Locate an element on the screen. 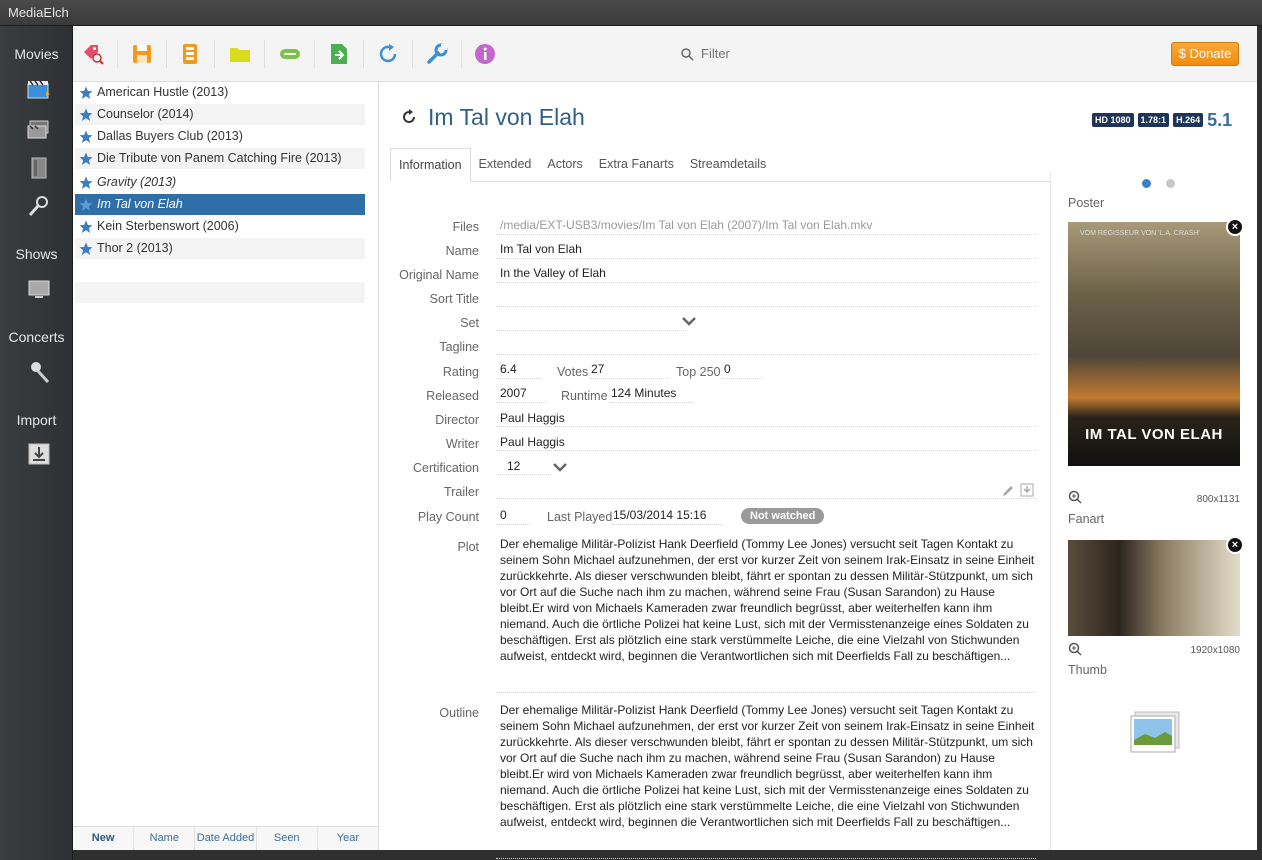 The width and height of the screenshot is (1262, 860). movie-list-item: Counselor (2014) is located at coordinates (220, 114).